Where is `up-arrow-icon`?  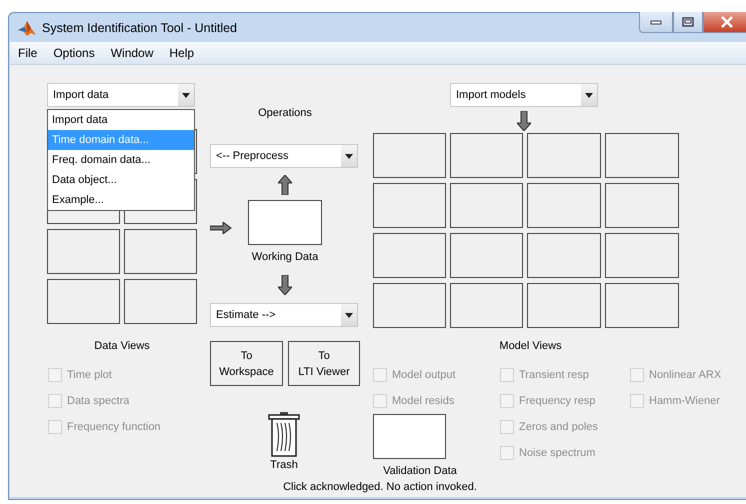 up-arrow-icon is located at coordinates (285, 185).